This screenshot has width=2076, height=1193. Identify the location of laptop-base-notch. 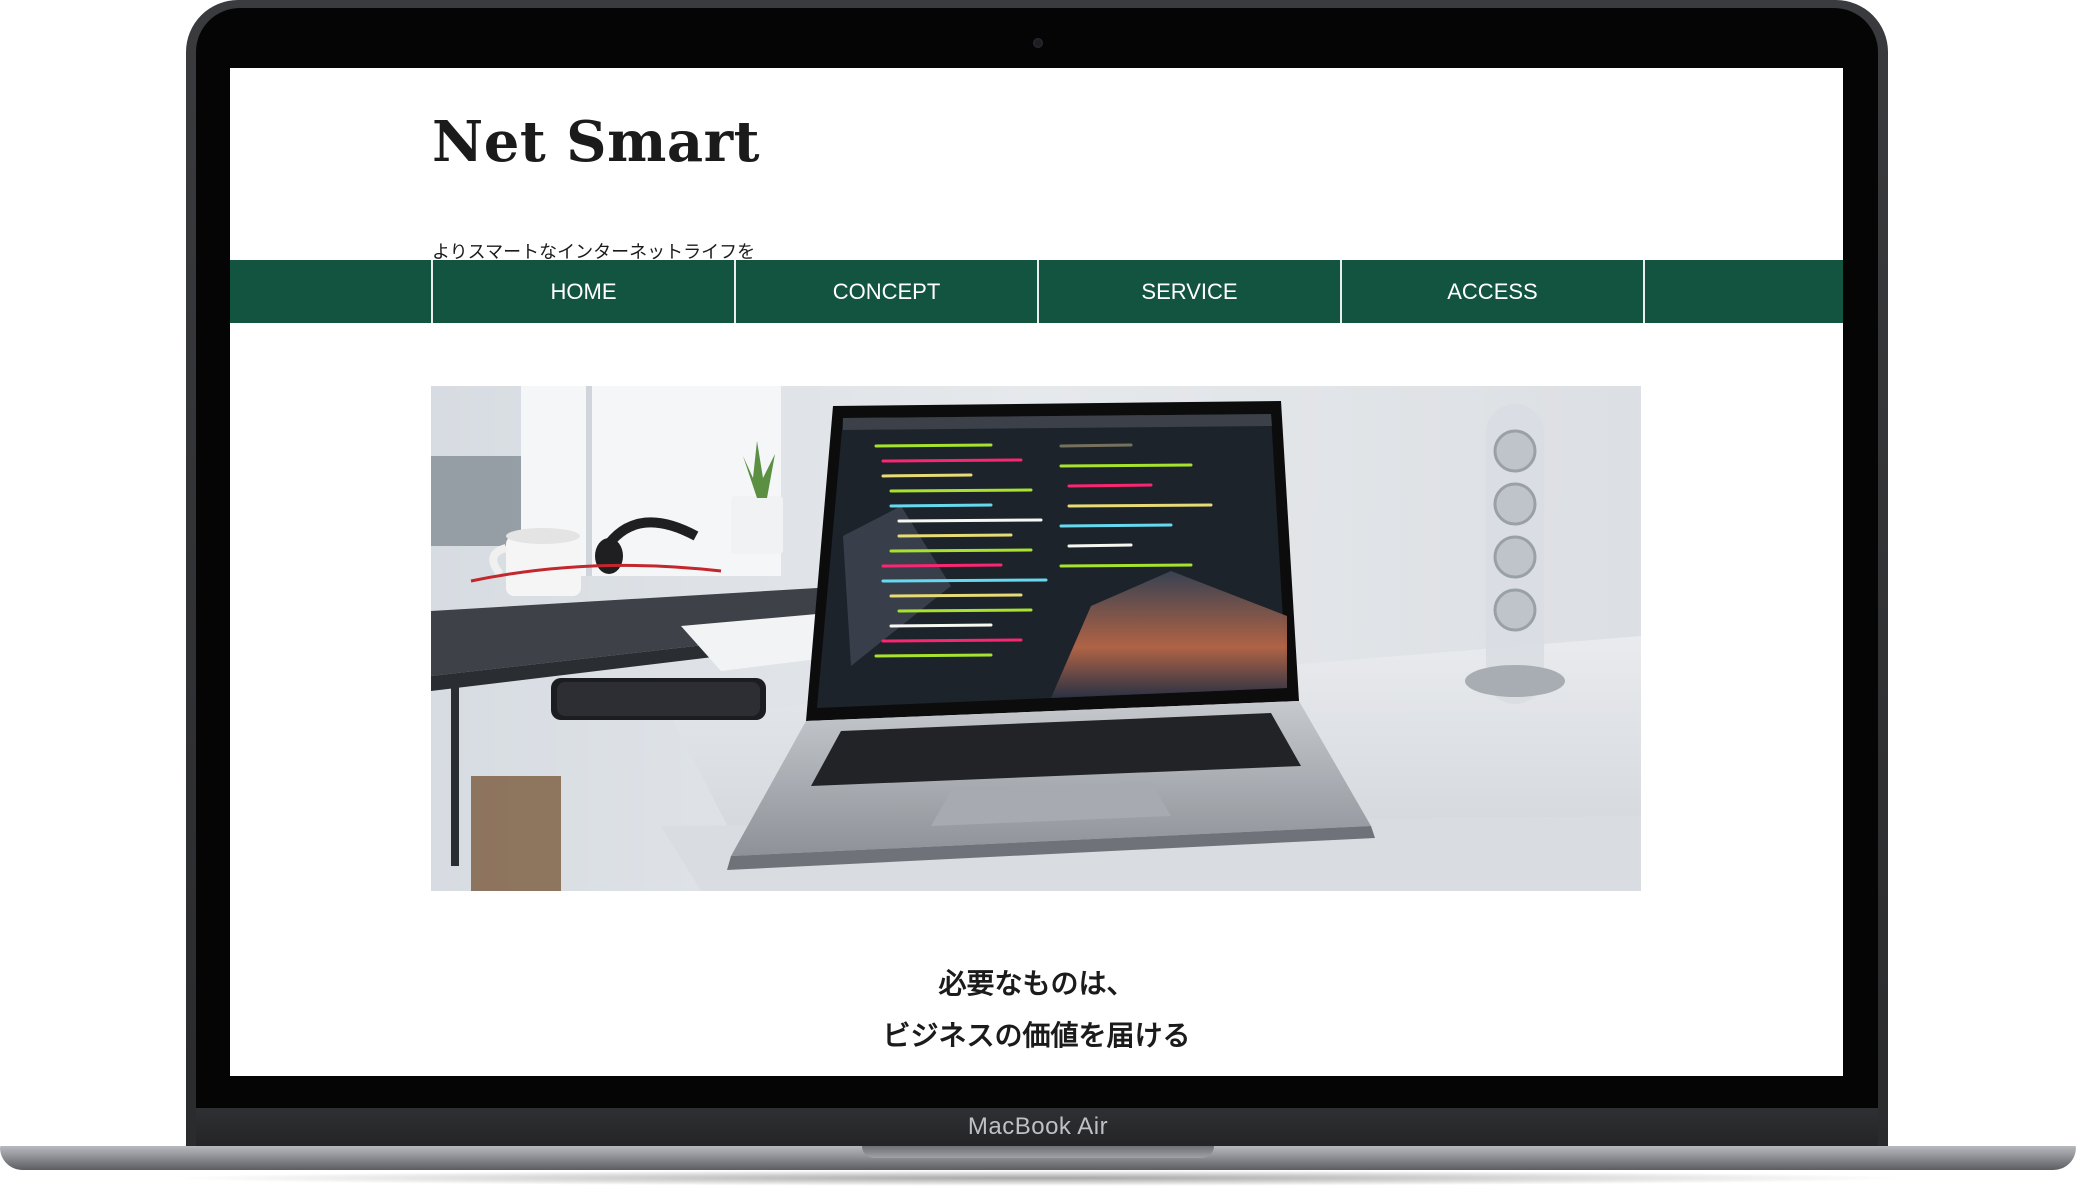
(1038, 1152).